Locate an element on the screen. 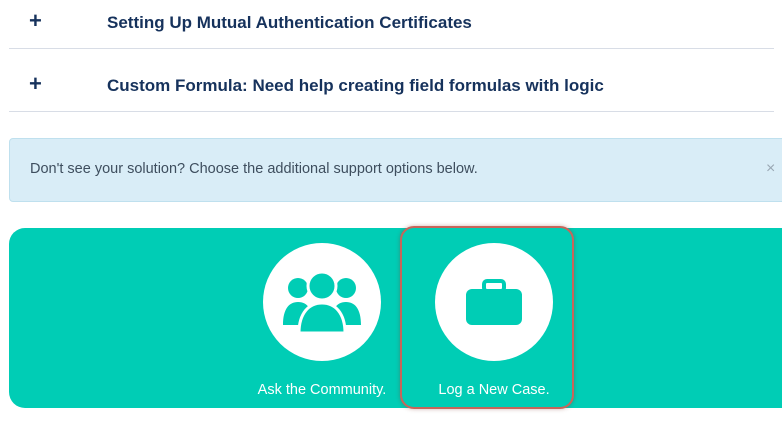  ask-community-button is located at coordinates (322, 302).